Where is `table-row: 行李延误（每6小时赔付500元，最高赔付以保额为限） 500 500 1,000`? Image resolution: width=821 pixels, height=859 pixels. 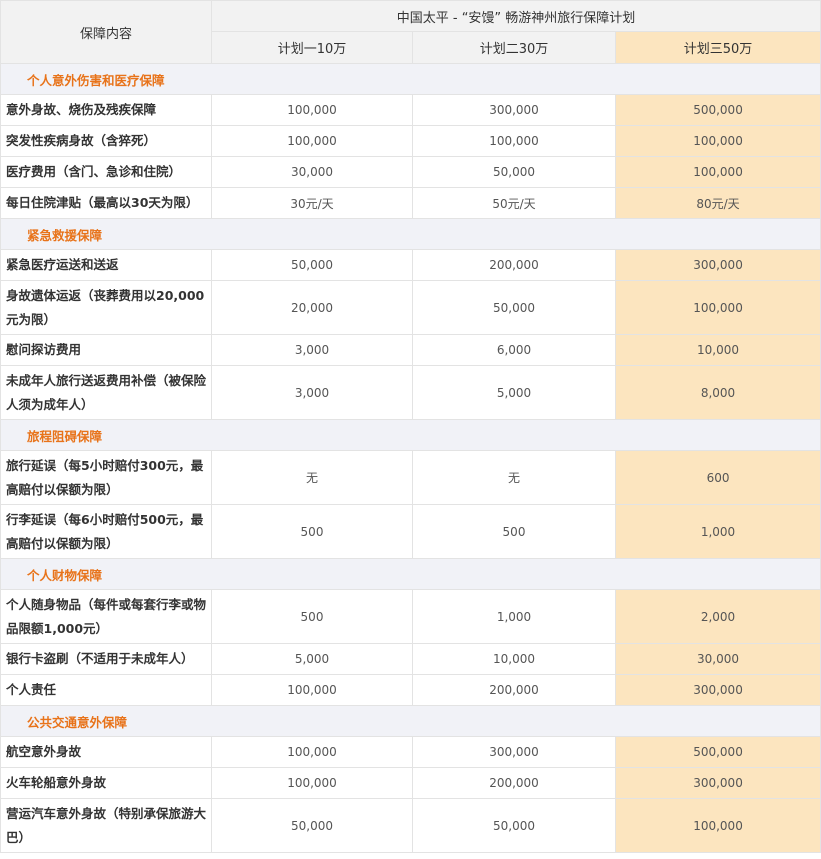
table-row: 行李延误（每6小时赔付500元，最高赔付以保额为限） 500 500 1,000 is located at coordinates (410, 531).